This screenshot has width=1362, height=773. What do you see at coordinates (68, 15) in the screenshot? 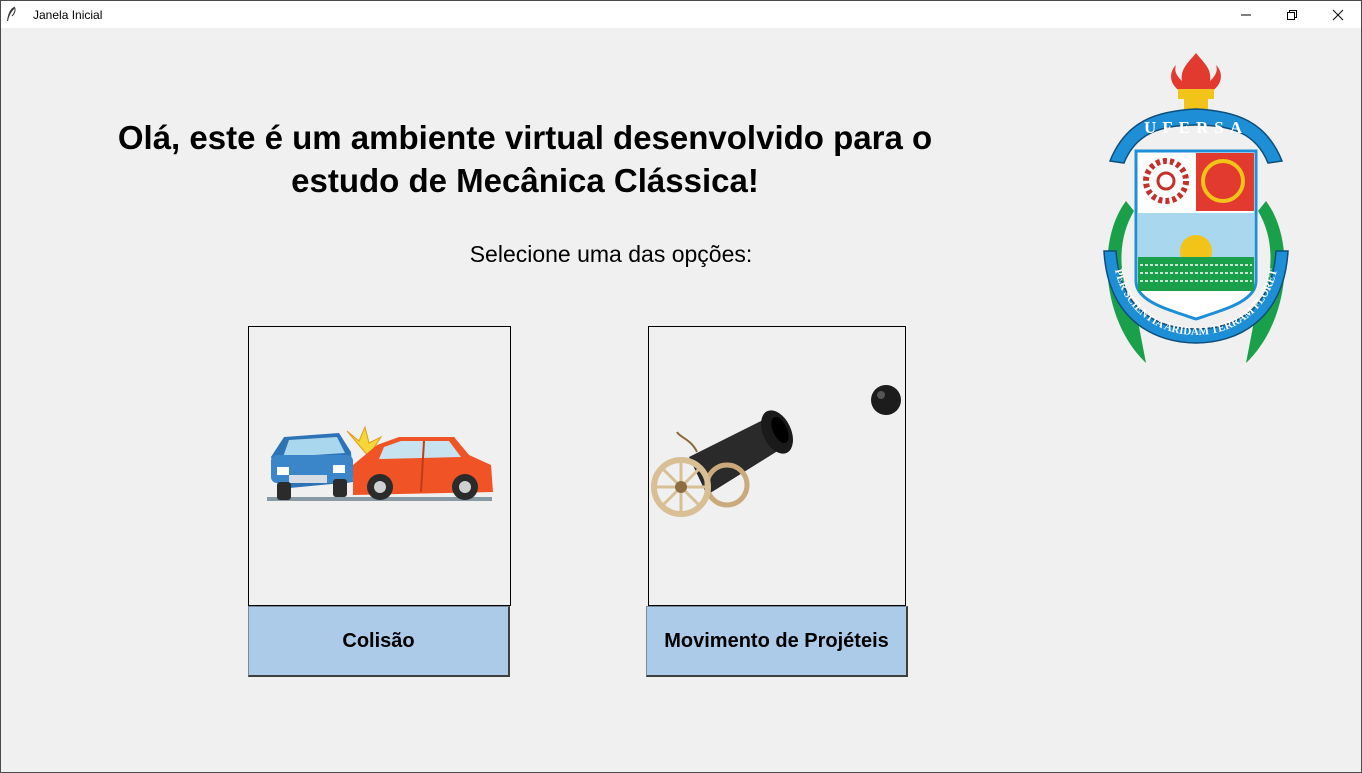
I see `window-title: Janela Inicial` at bounding box center [68, 15].